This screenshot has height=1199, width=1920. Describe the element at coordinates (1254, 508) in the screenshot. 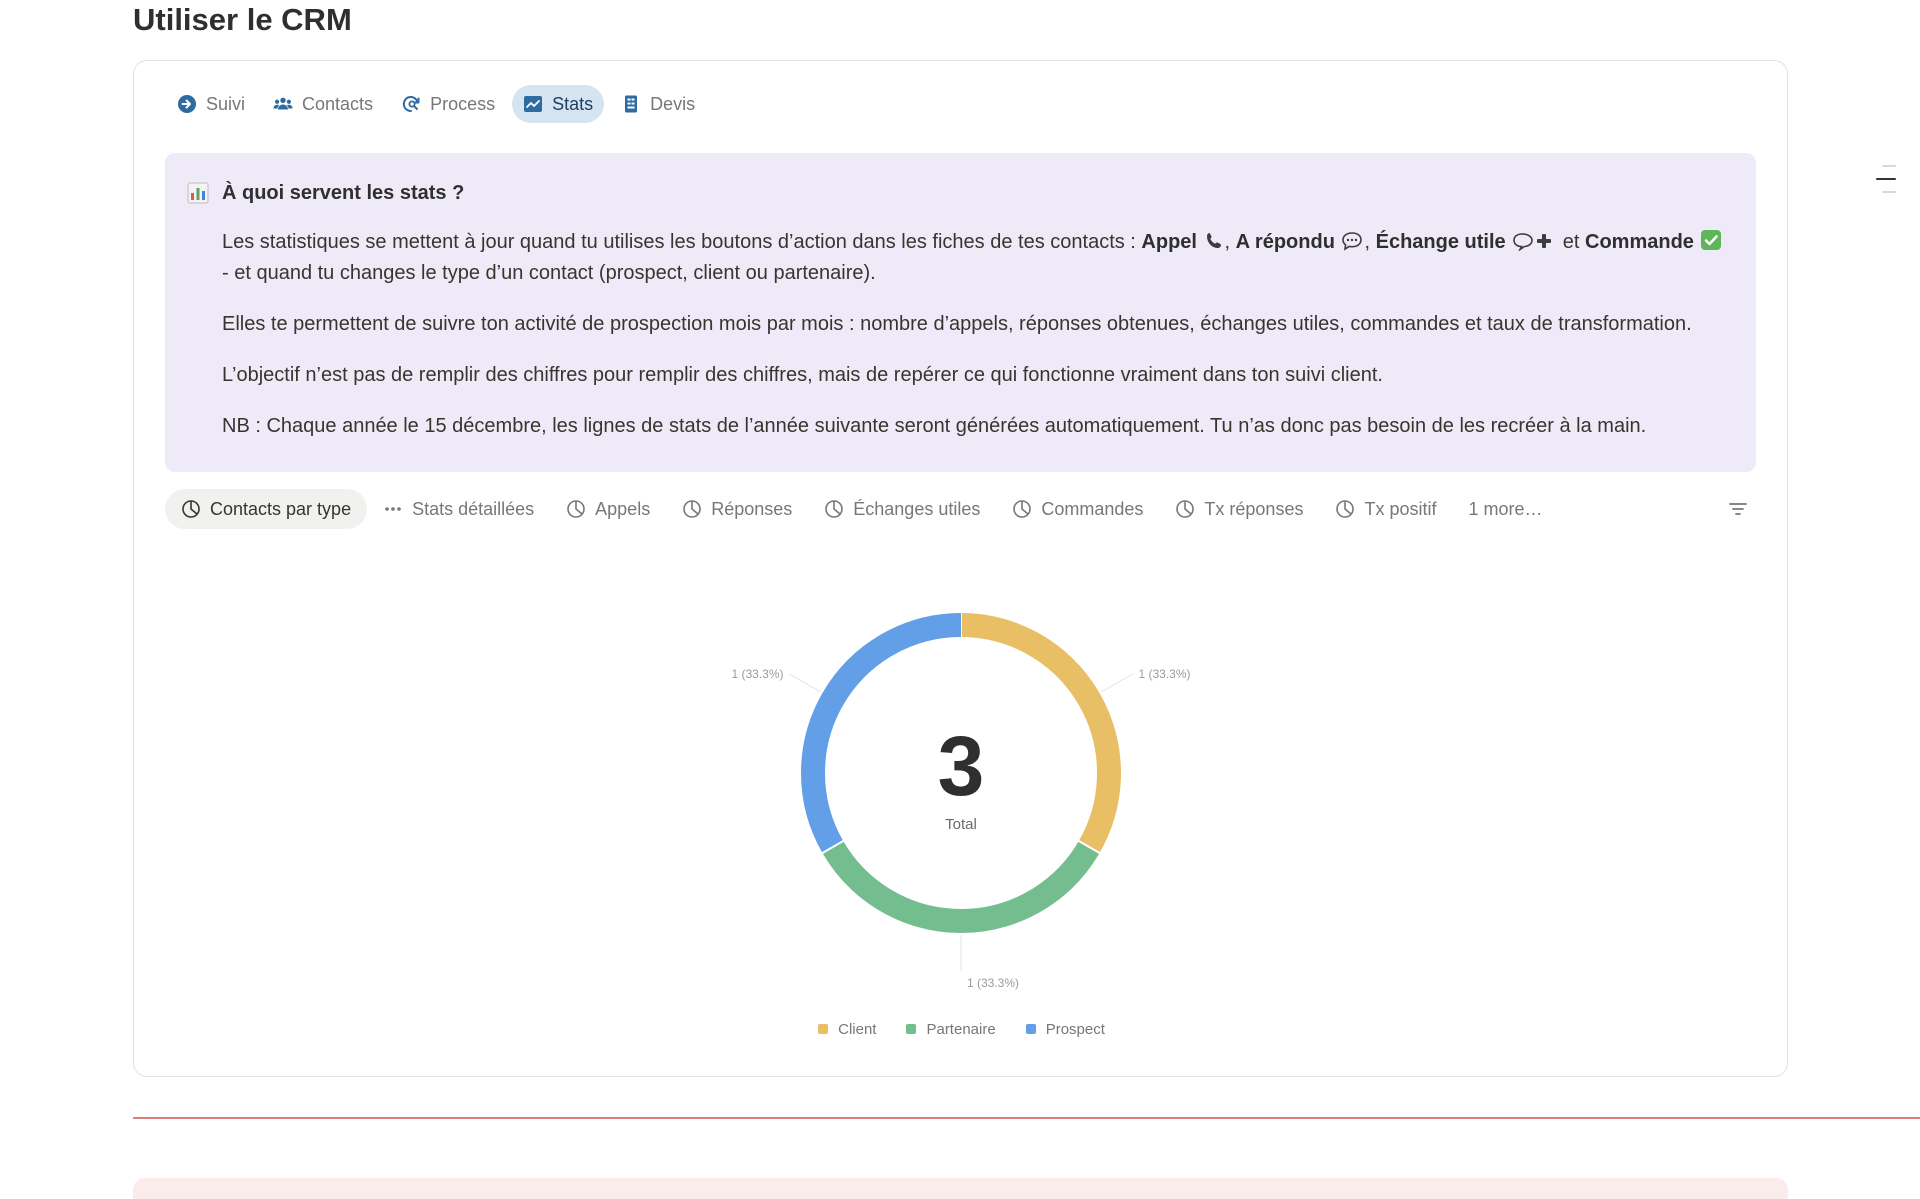

I see `view-label: Tx réponses` at that location.